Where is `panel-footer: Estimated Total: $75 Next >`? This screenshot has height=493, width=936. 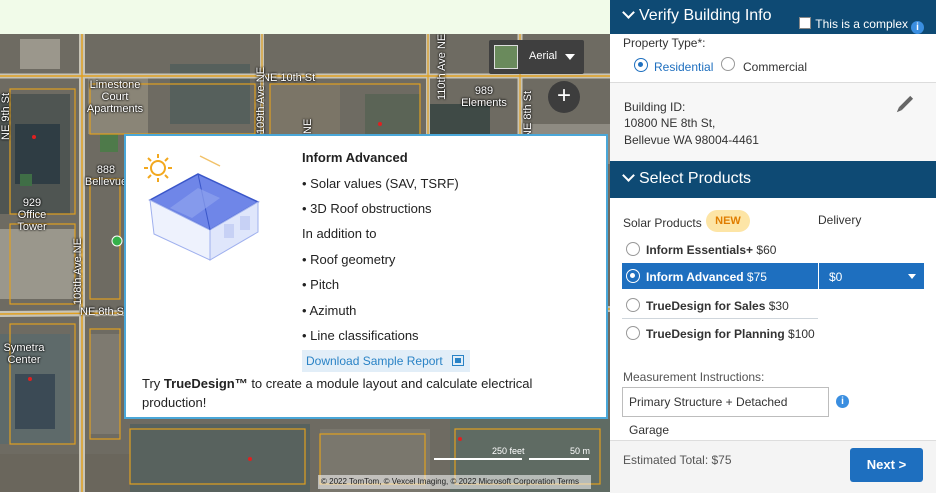
panel-footer: Estimated Total: $75 Next > is located at coordinates (773, 466).